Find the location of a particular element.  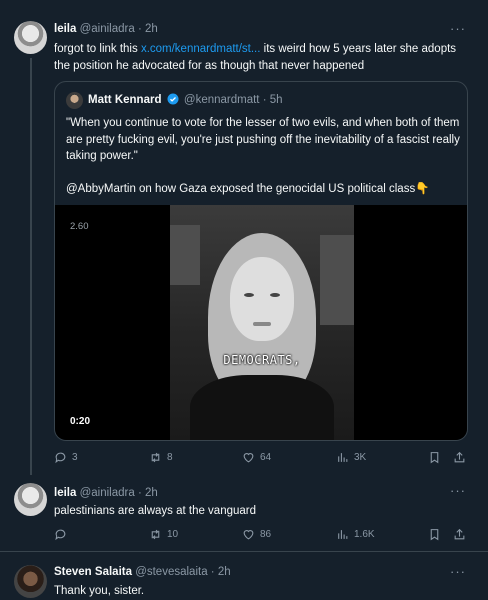

quoted-header: Matt Kennard @kennardmatt · 5h is located at coordinates (185, 99).